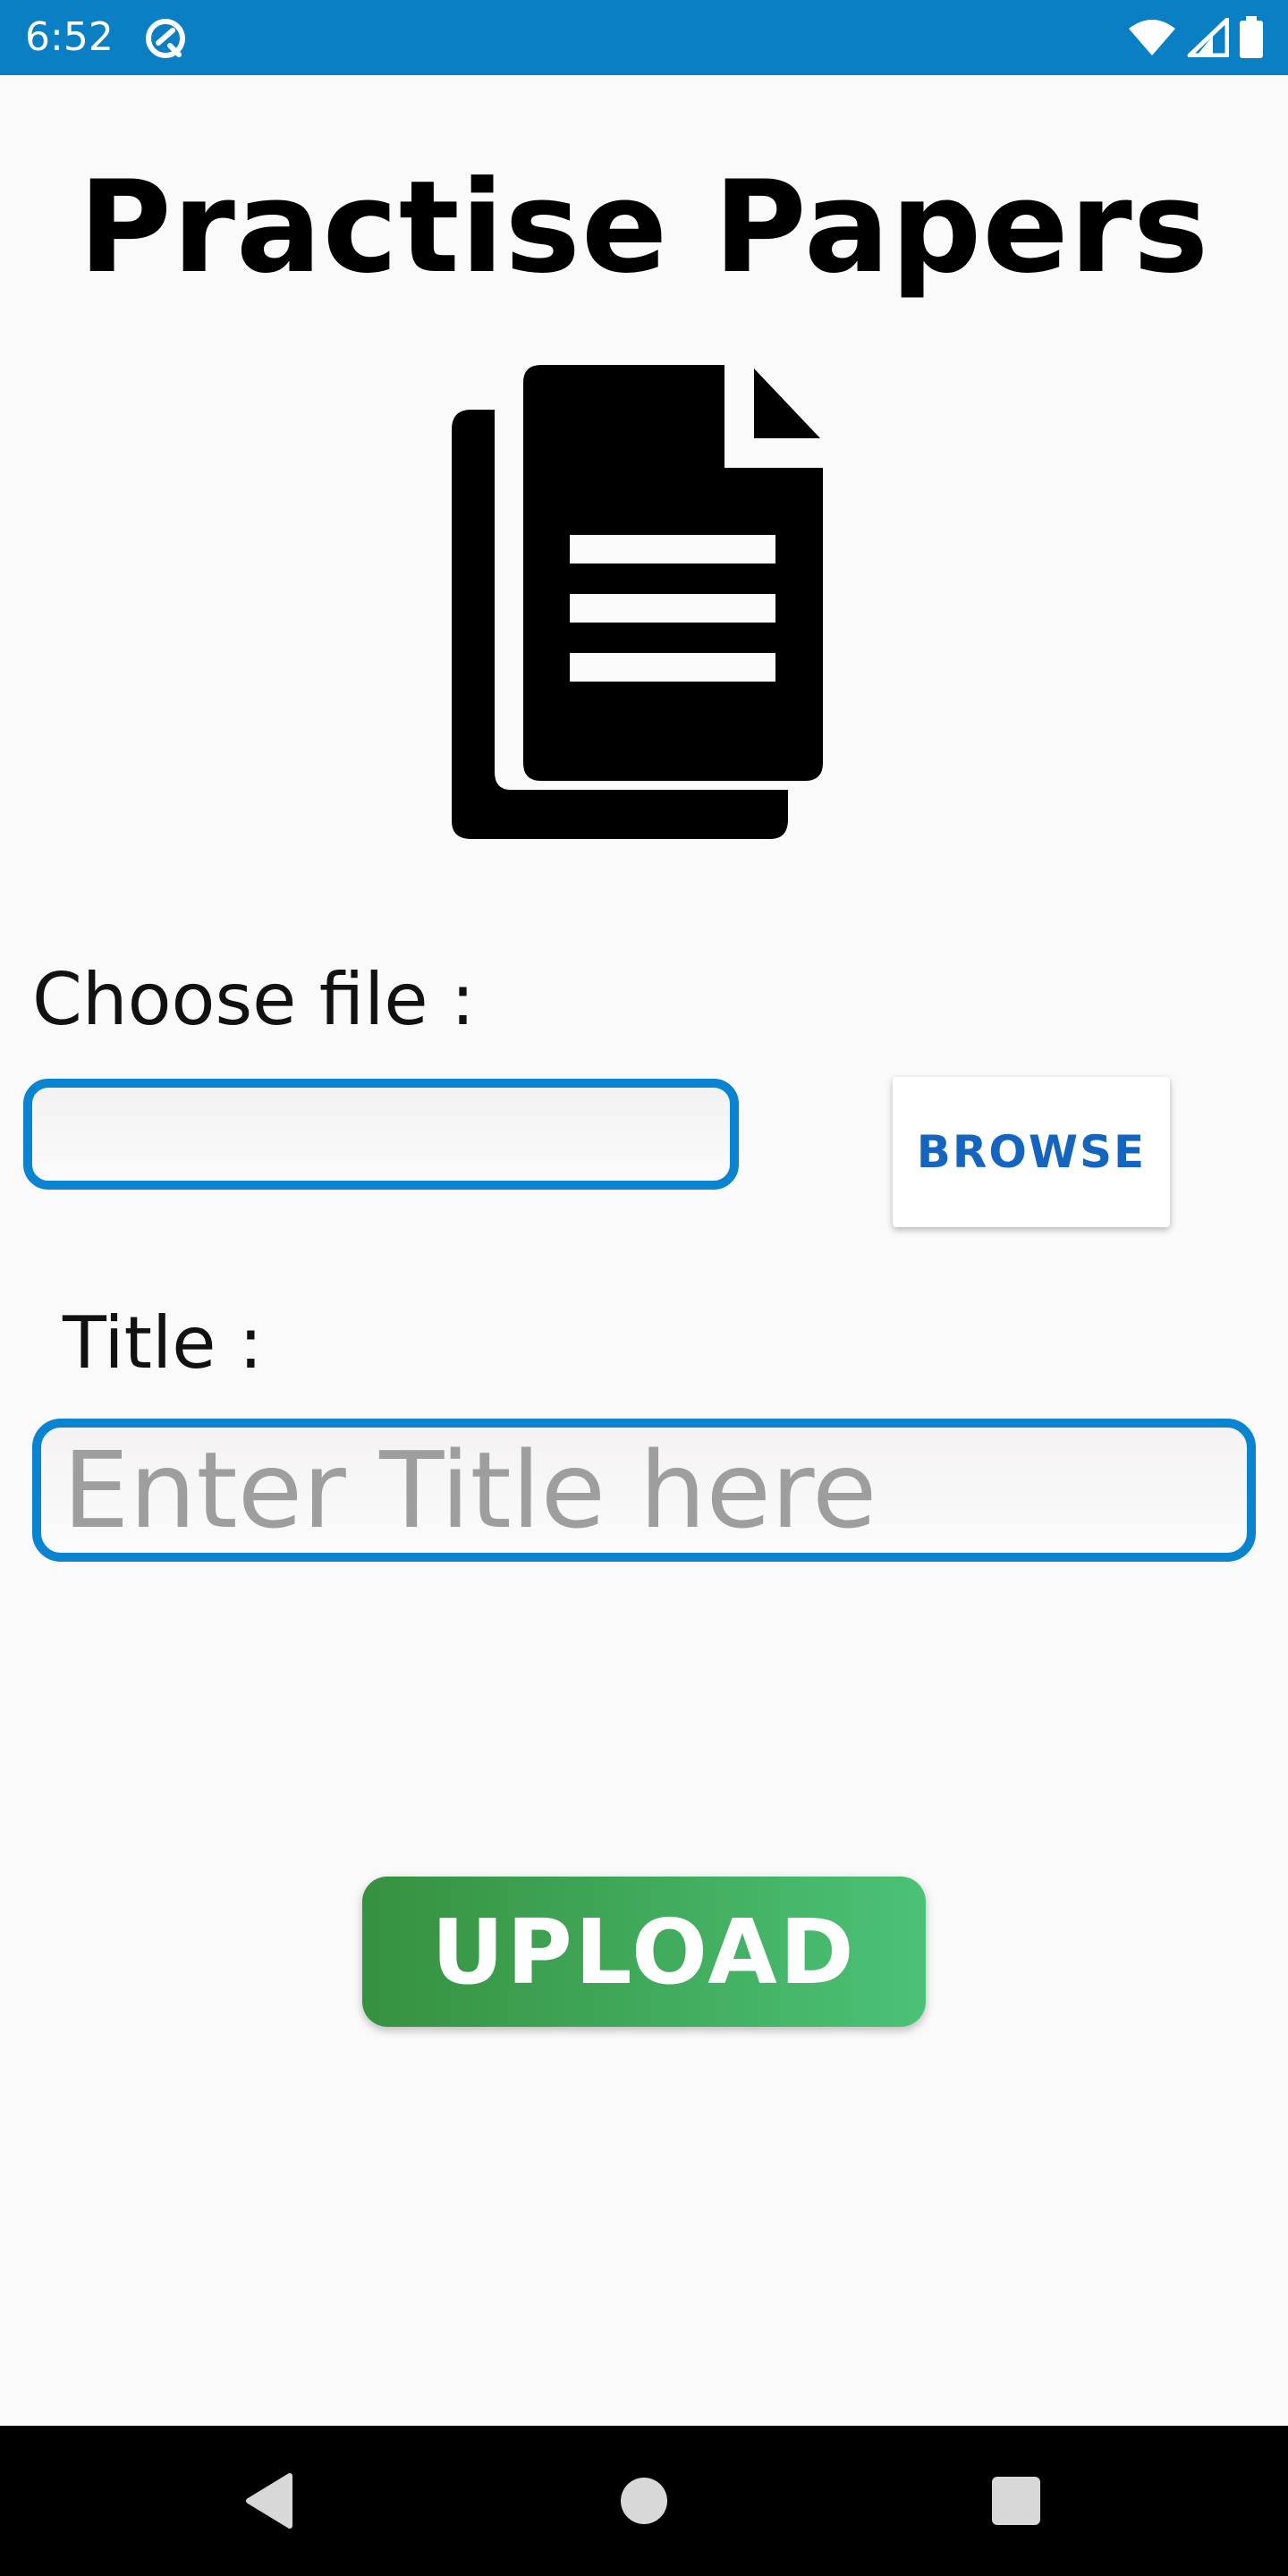 The width and height of the screenshot is (1288, 2576). I want to click on home-icon, so click(644, 2501).